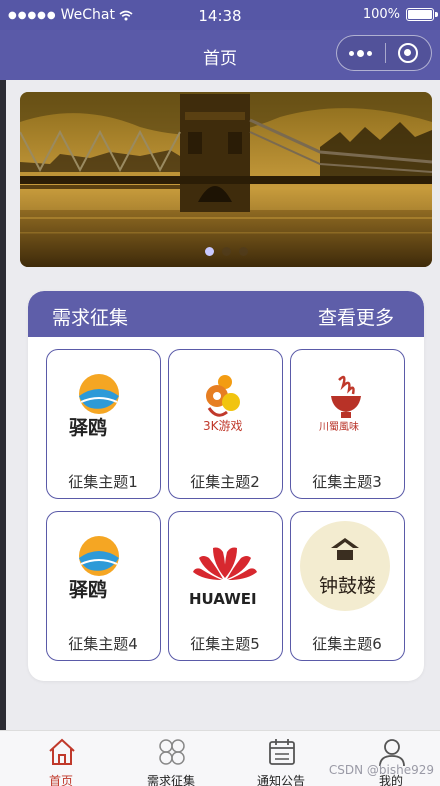 The image size is (440, 786). Describe the element at coordinates (62, 751) in the screenshot. I see `home-icon` at that location.